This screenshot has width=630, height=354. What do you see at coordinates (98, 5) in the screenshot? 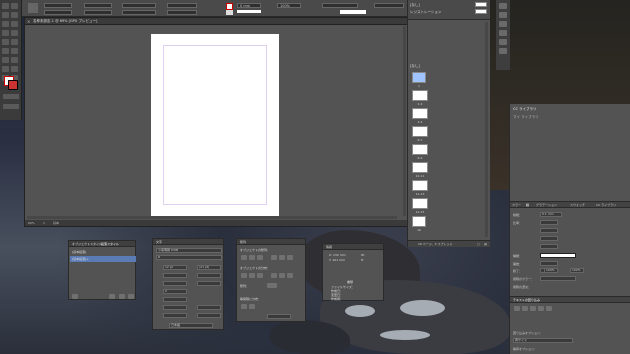
I see `width-field` at bounding box center [98, 5].